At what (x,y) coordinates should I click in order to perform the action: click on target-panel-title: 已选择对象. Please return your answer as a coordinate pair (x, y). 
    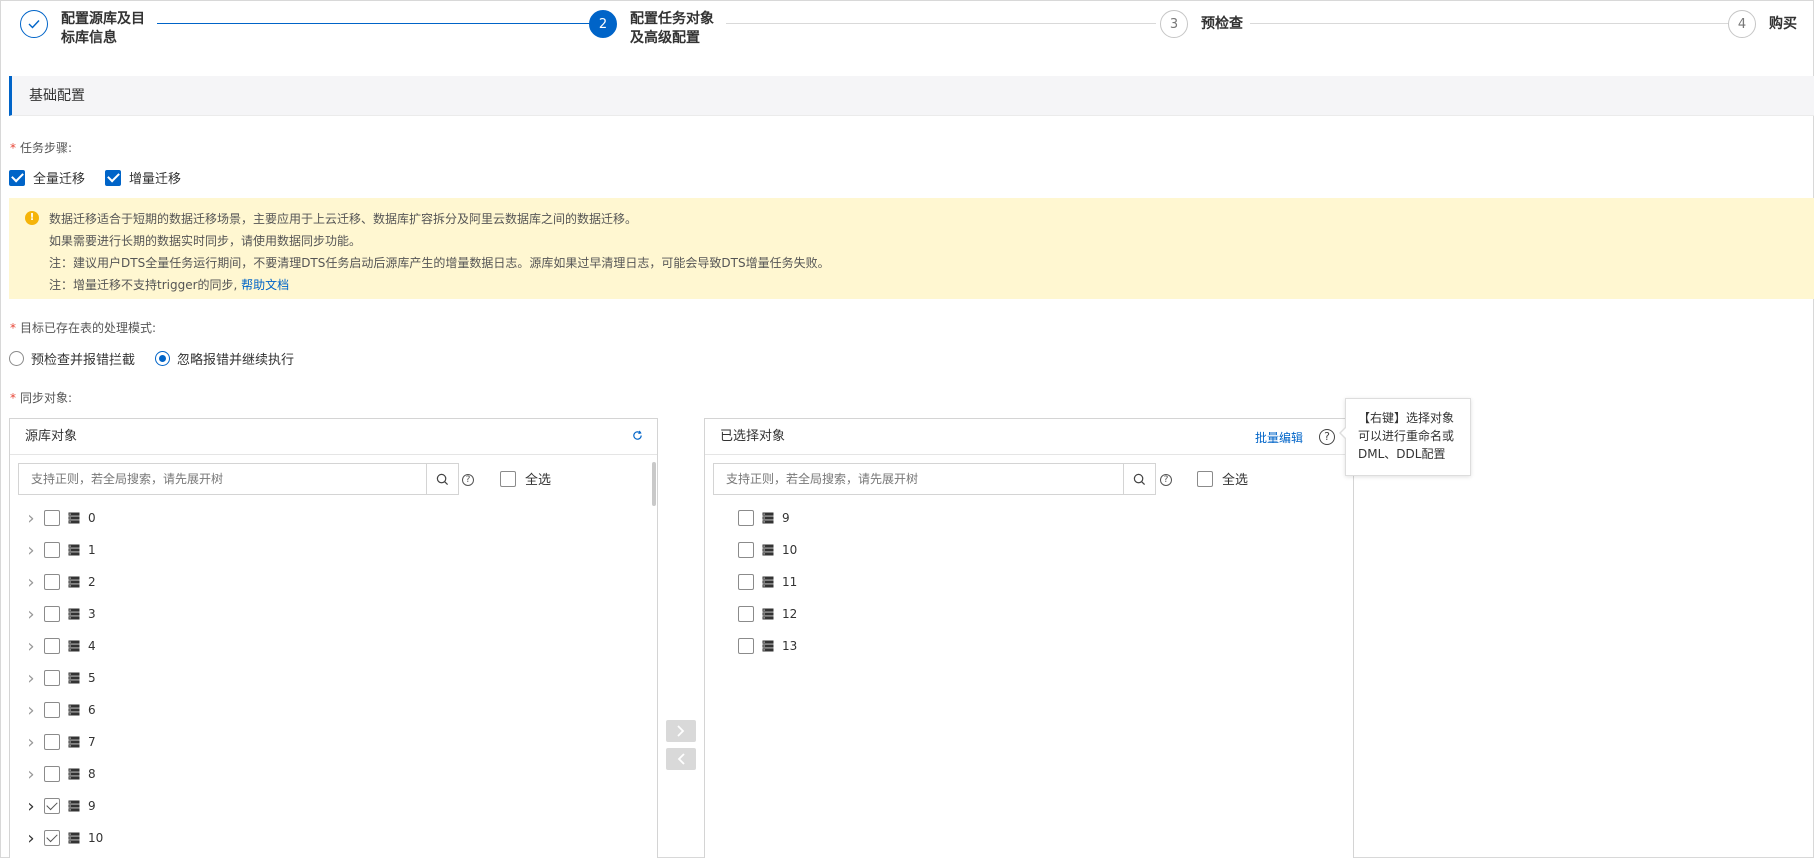
    Looking at the image, I should click on (753, 436).